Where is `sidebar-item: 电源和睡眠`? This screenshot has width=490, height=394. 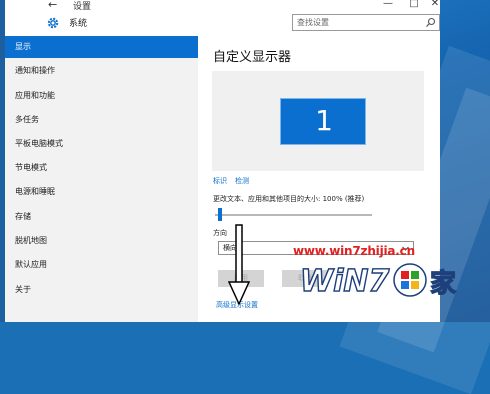
sidebar-item: 电源和睡眠 is located at coordinates (101, 192).